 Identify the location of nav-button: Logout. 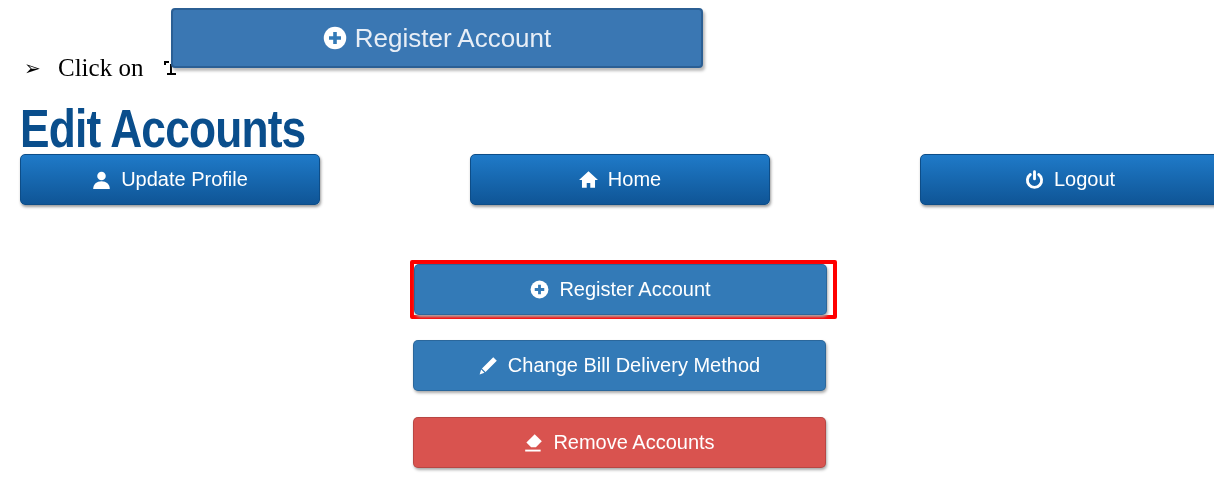
(1067, 179).